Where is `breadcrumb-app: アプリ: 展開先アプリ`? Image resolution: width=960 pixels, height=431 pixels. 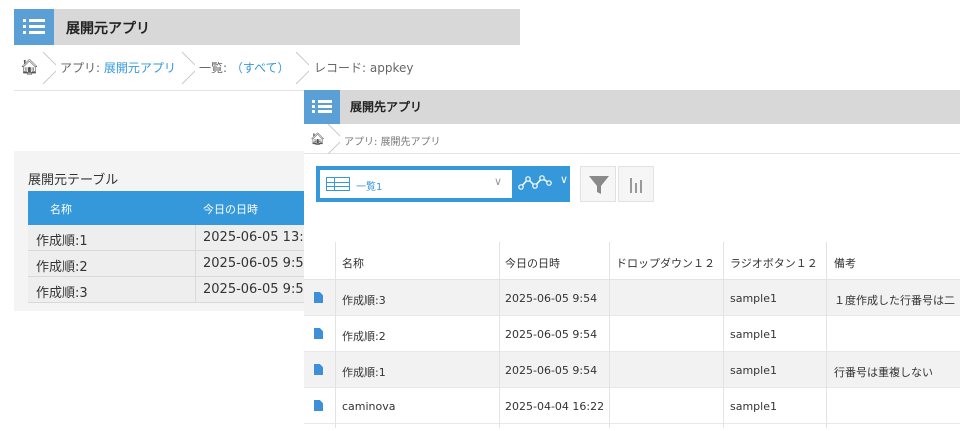 breadcrumb-app: アプリ: 展開先アプリ is located at coordinates (392, 140).